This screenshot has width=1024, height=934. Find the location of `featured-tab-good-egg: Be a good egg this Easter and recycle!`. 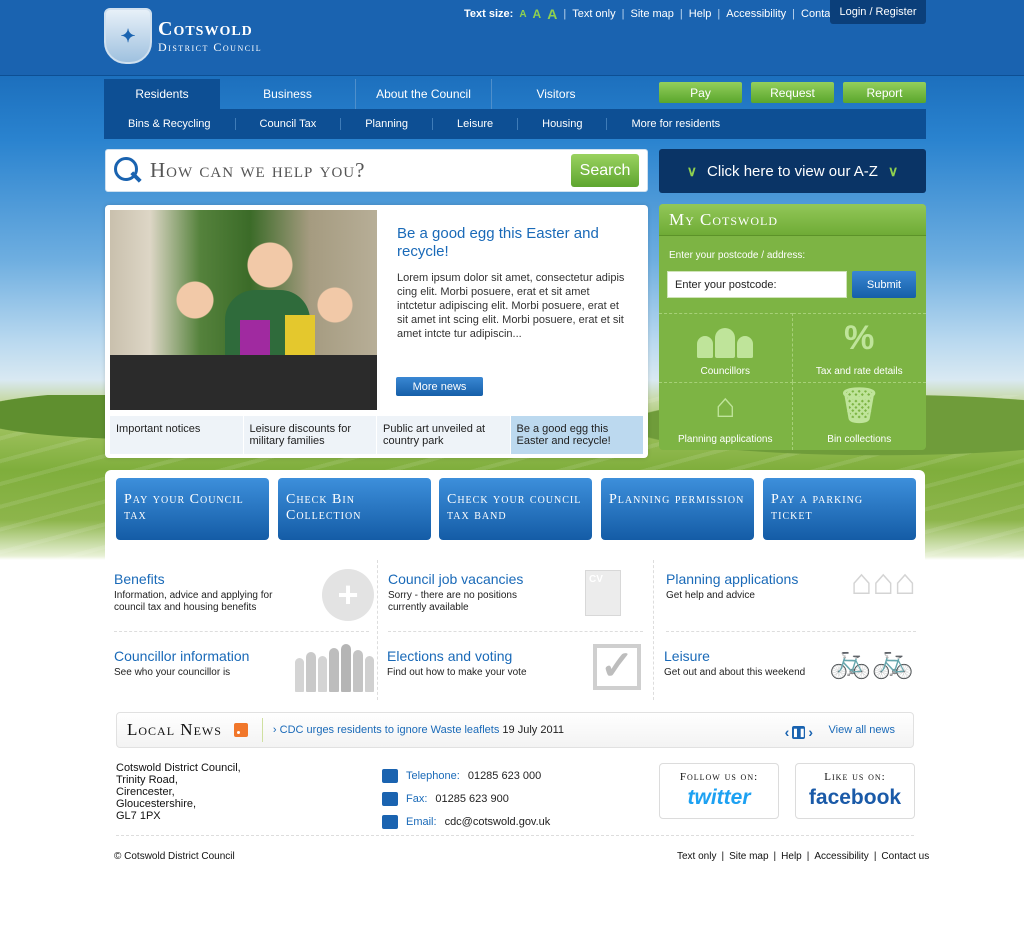

featured-tab-good-egg: Be a good egg this Easter and recycle! is located at coordinates (577, 435).